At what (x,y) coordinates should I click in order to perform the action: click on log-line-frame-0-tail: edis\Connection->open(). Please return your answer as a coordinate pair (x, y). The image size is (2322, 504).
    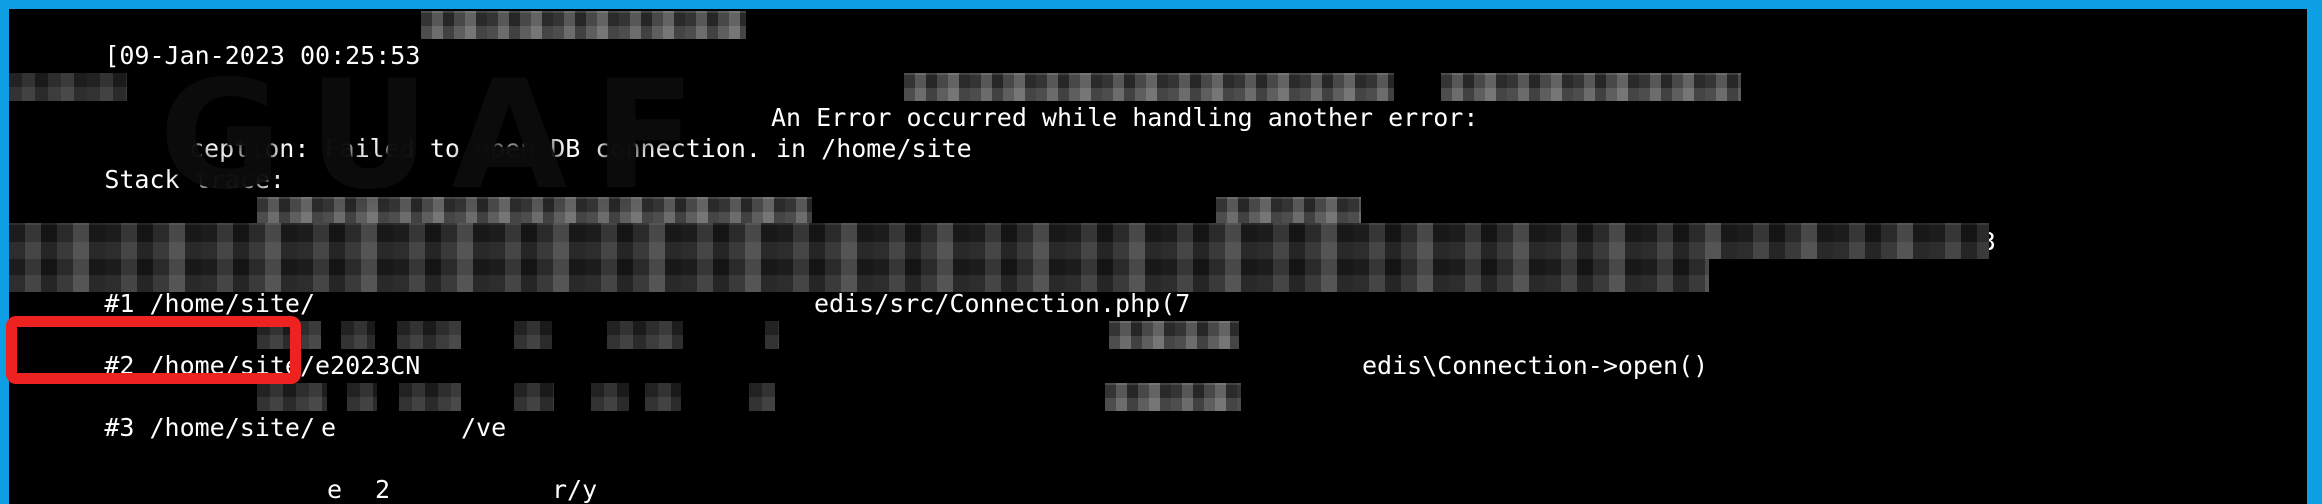
    Looking at the image, I should click on (1535, 365).